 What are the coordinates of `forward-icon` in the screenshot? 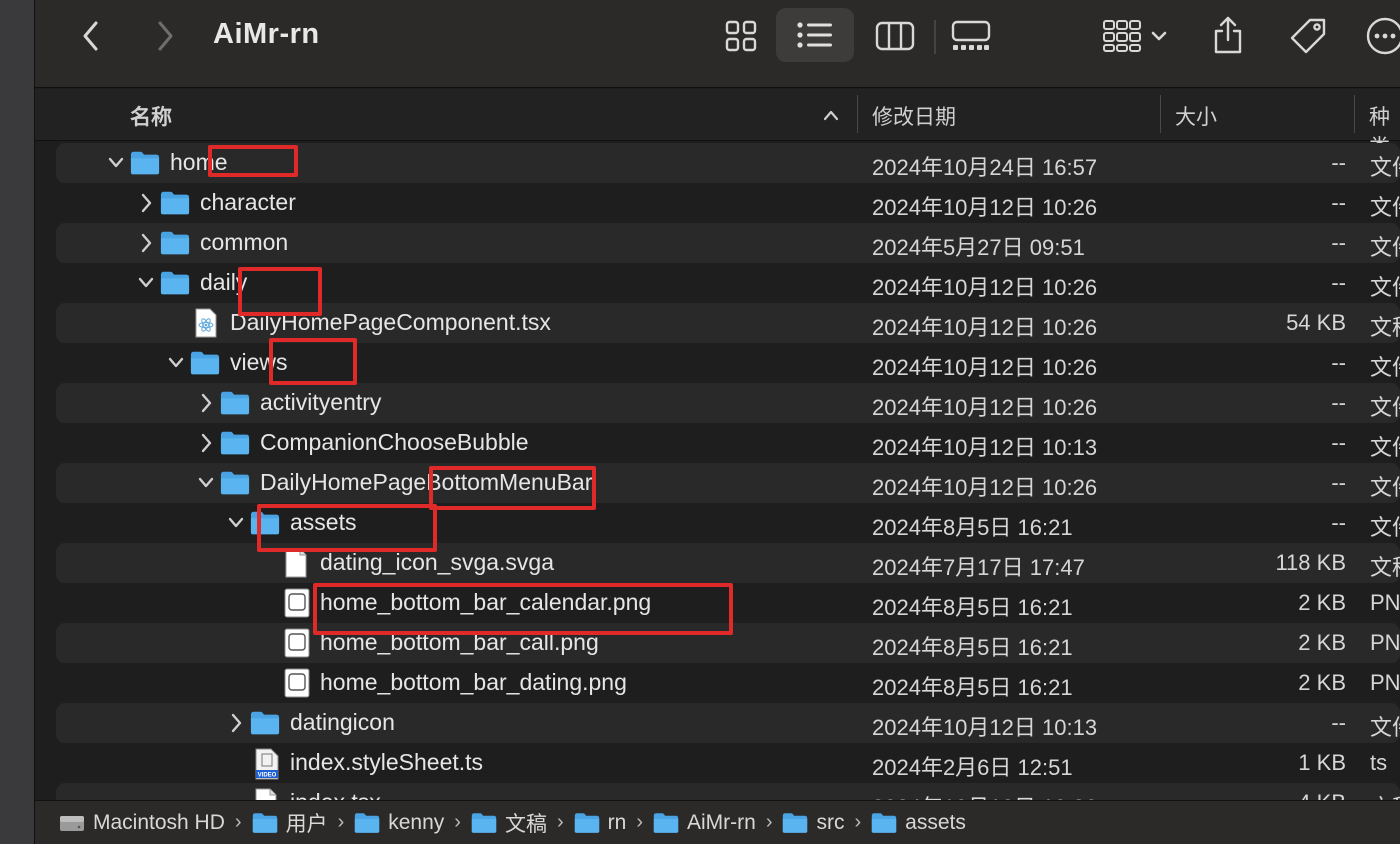 It's located at (165, 36).